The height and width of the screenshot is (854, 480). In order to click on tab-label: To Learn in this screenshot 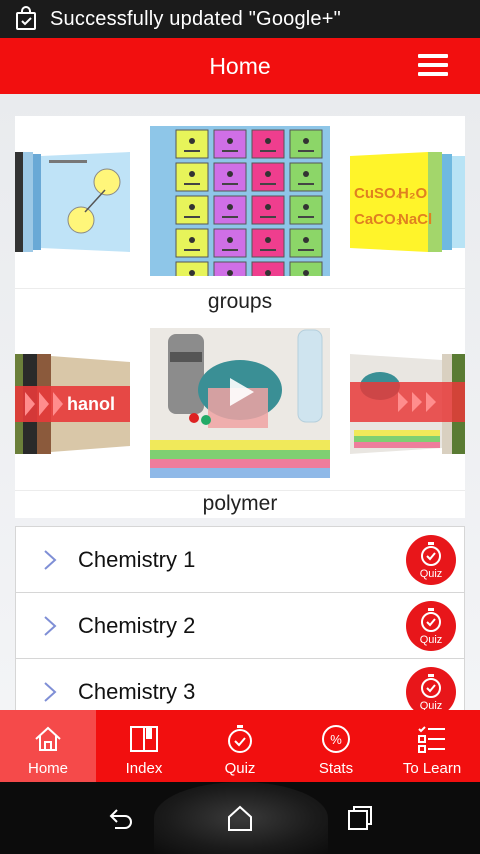, I will do `click(432, 768)`.